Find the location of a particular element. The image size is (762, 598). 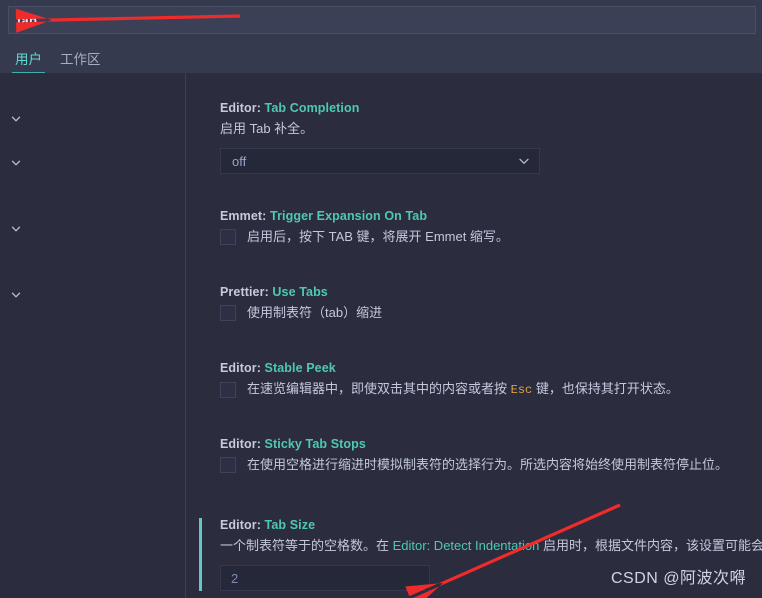

setting-description-text: 在速览编辑器中，即使双击其中的内容或者按 is located at coordinates (379, 388).